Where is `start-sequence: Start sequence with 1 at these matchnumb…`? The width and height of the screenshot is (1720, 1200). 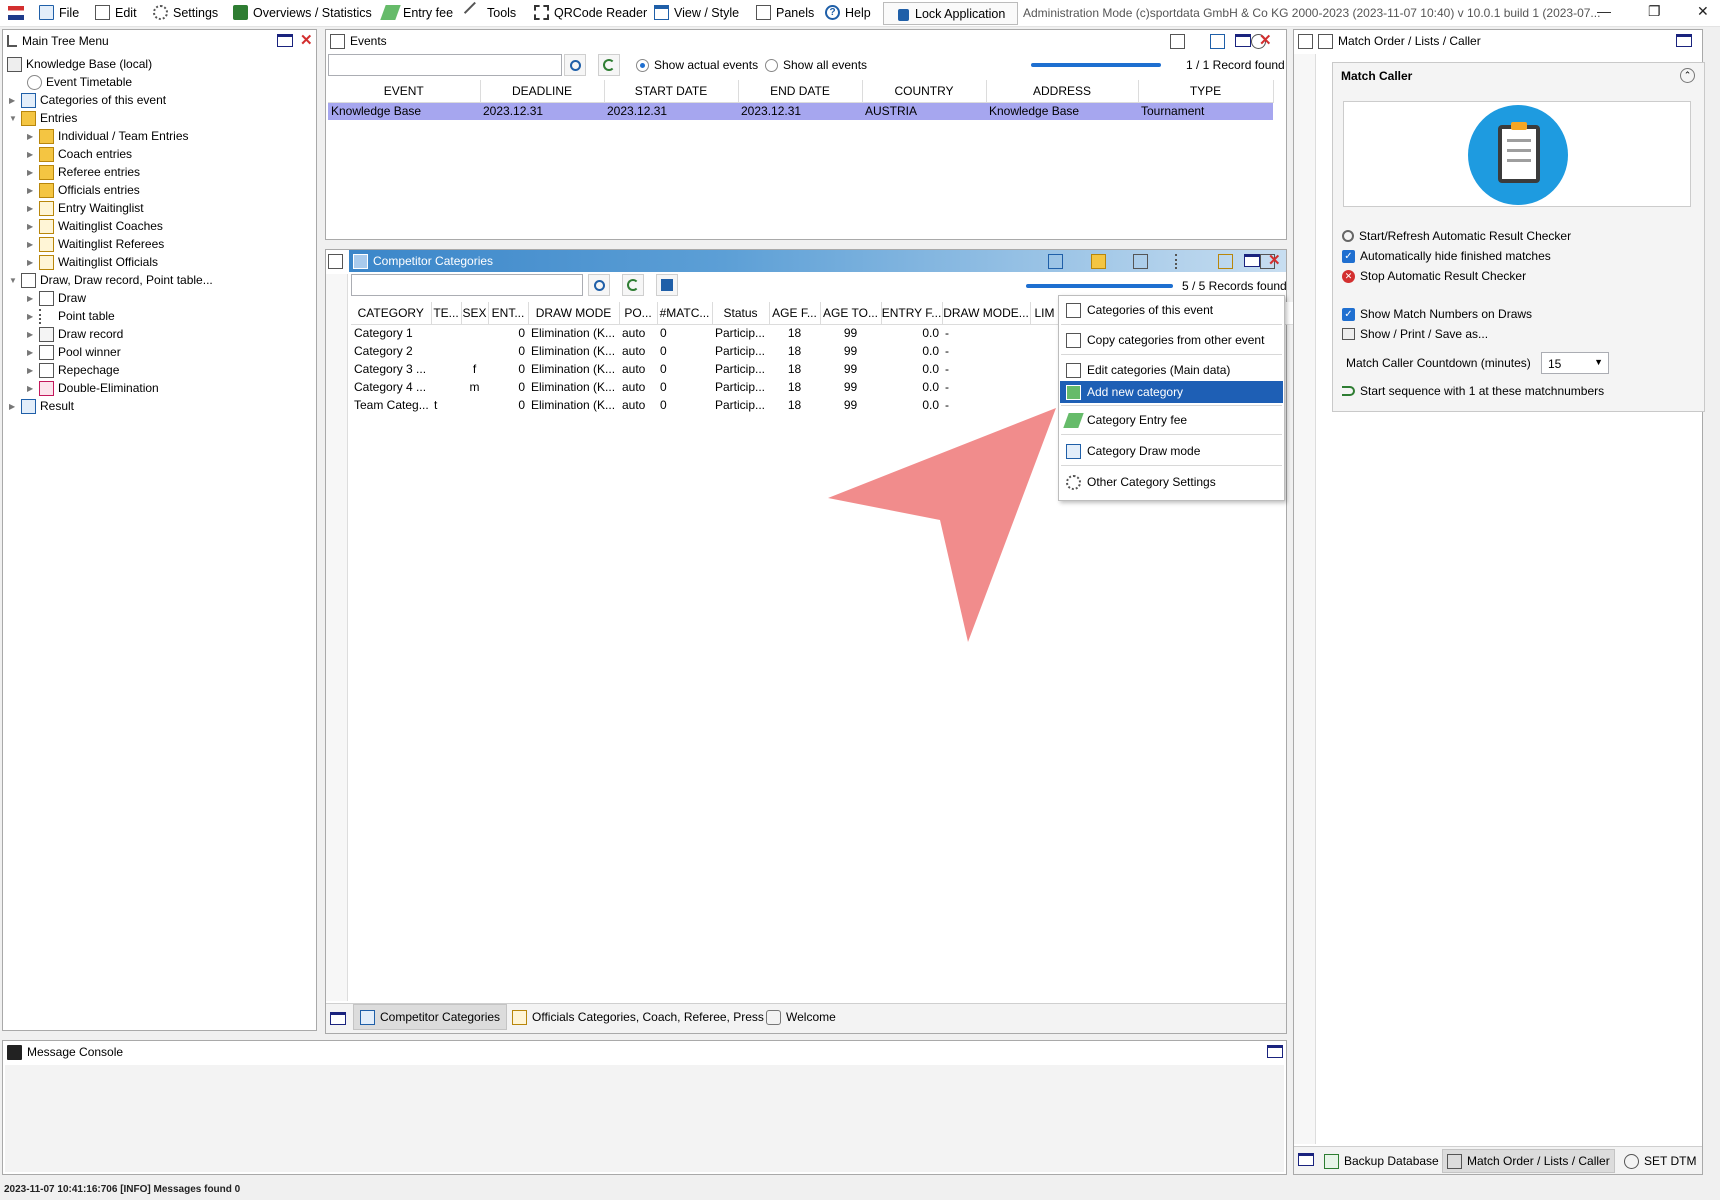 start-sequence: Start sequence with 1 at these matchnumb… is located at coordinates (1473, 391).